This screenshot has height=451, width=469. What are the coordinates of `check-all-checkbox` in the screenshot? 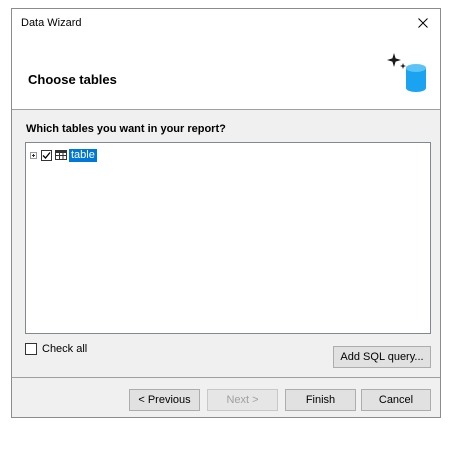 It's located at (31, 349).